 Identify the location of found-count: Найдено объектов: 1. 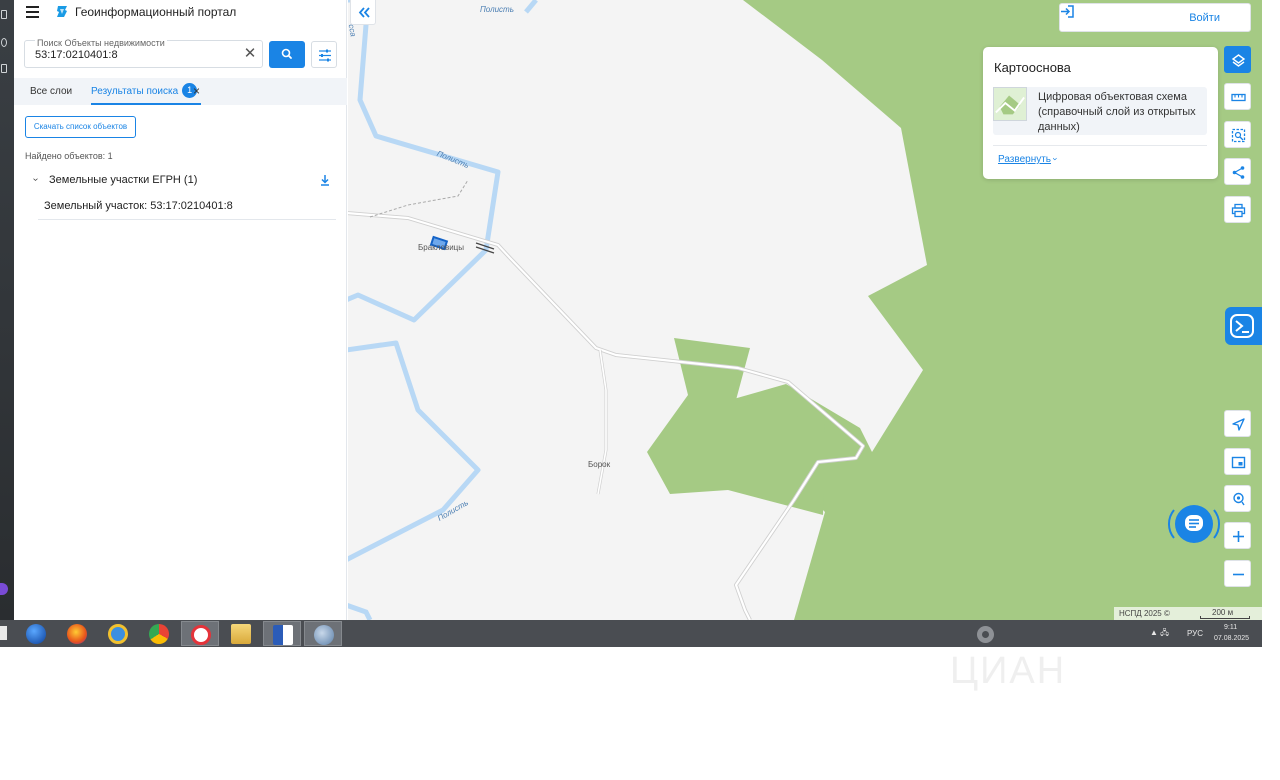
(69, 156).